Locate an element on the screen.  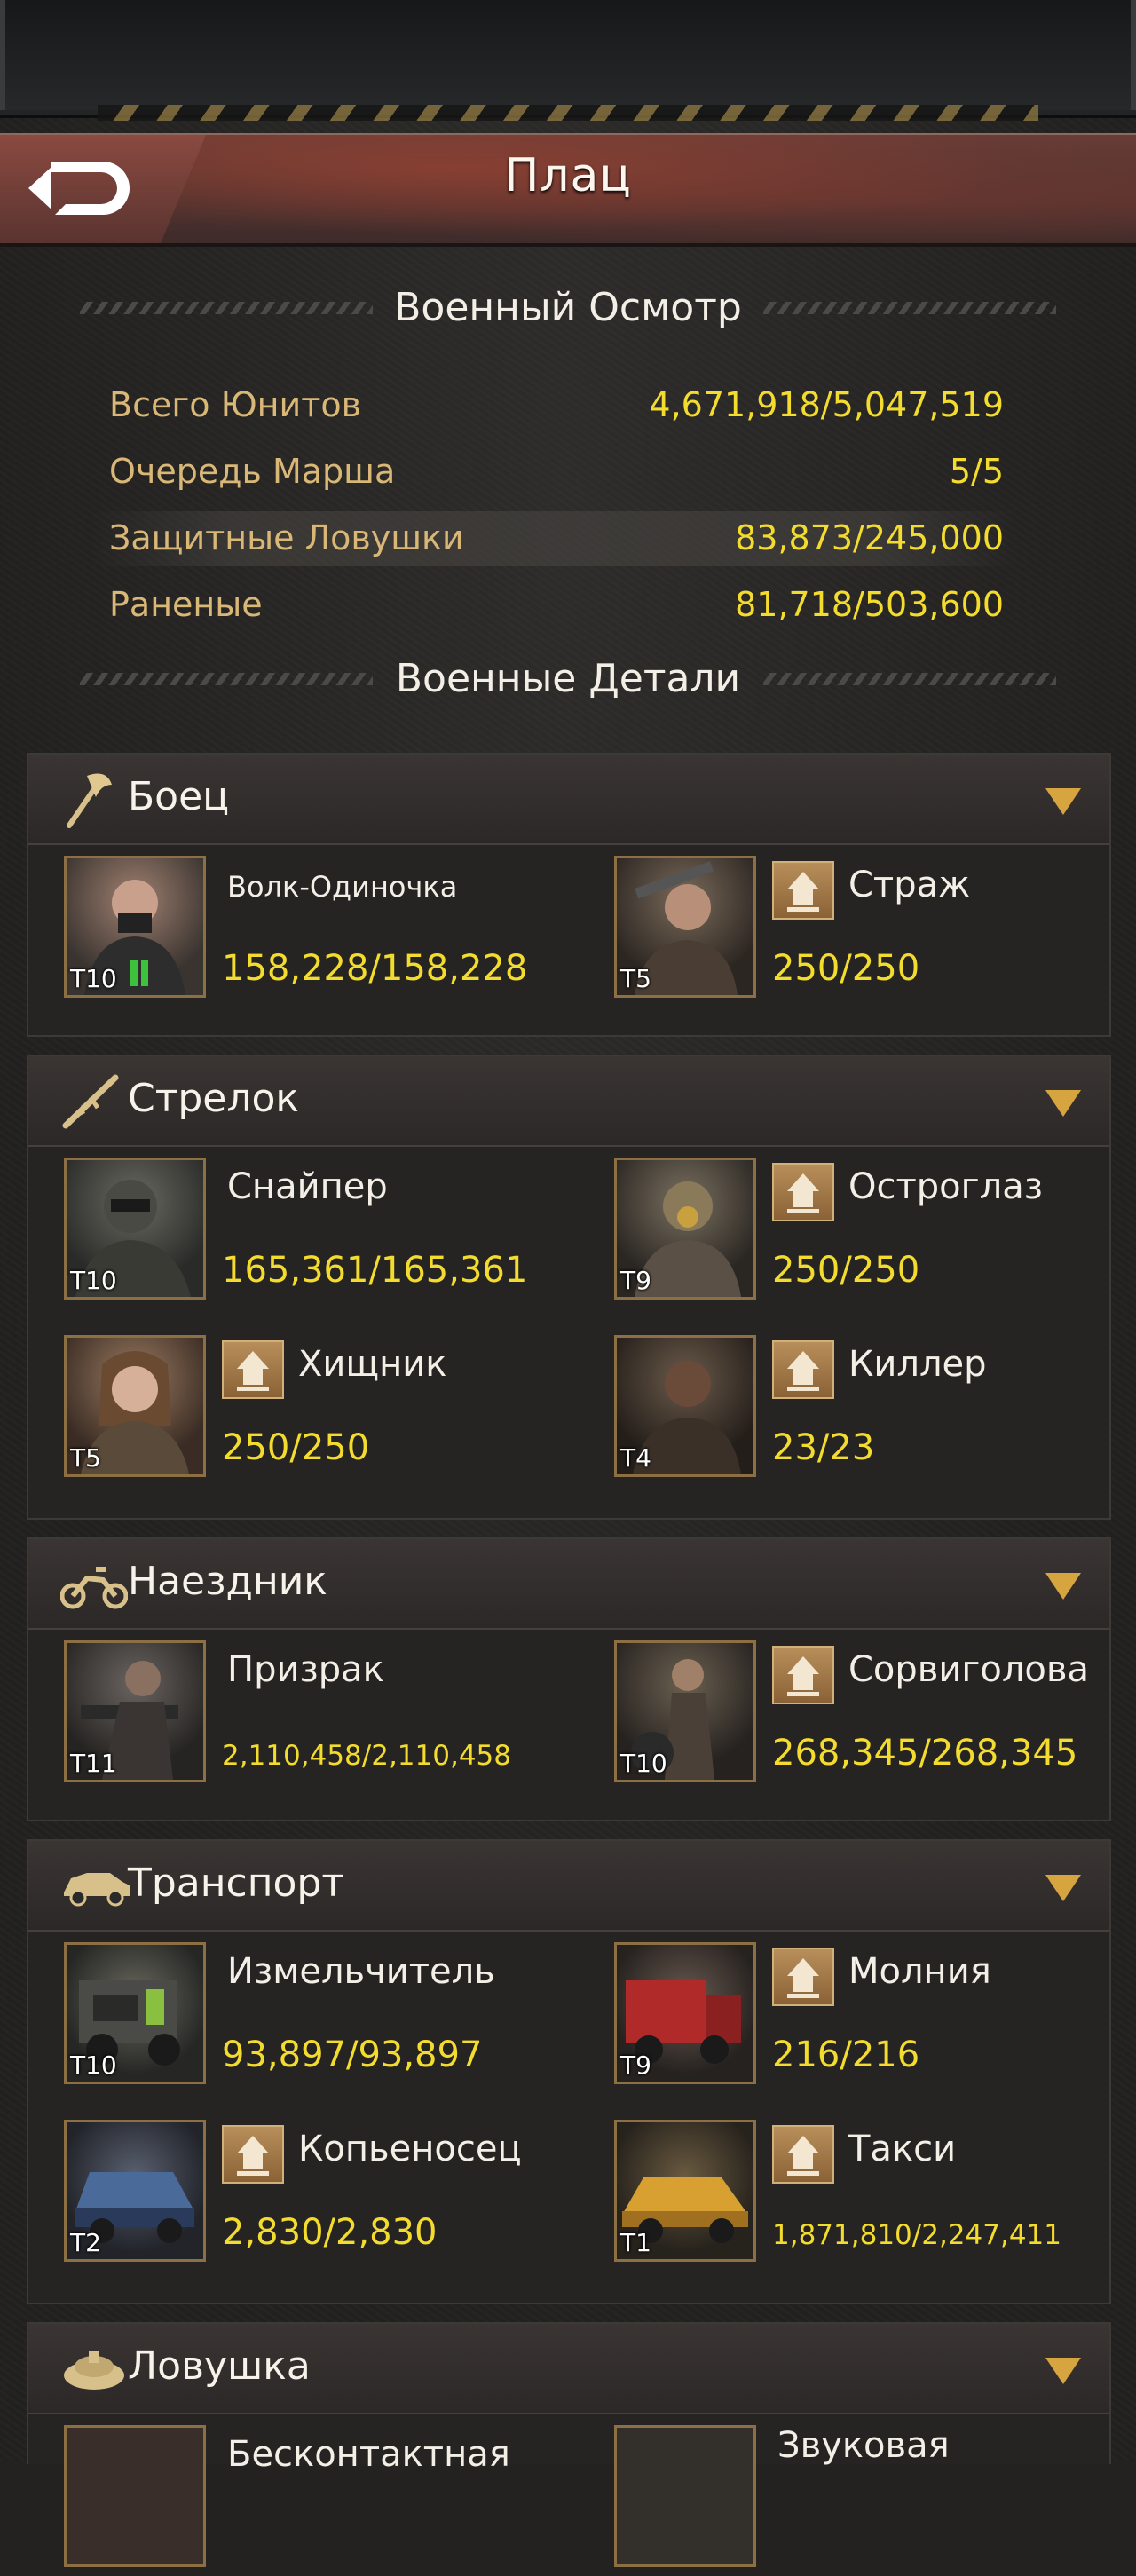
details-heading: Военные Детали is located at coordinates (568, 679).